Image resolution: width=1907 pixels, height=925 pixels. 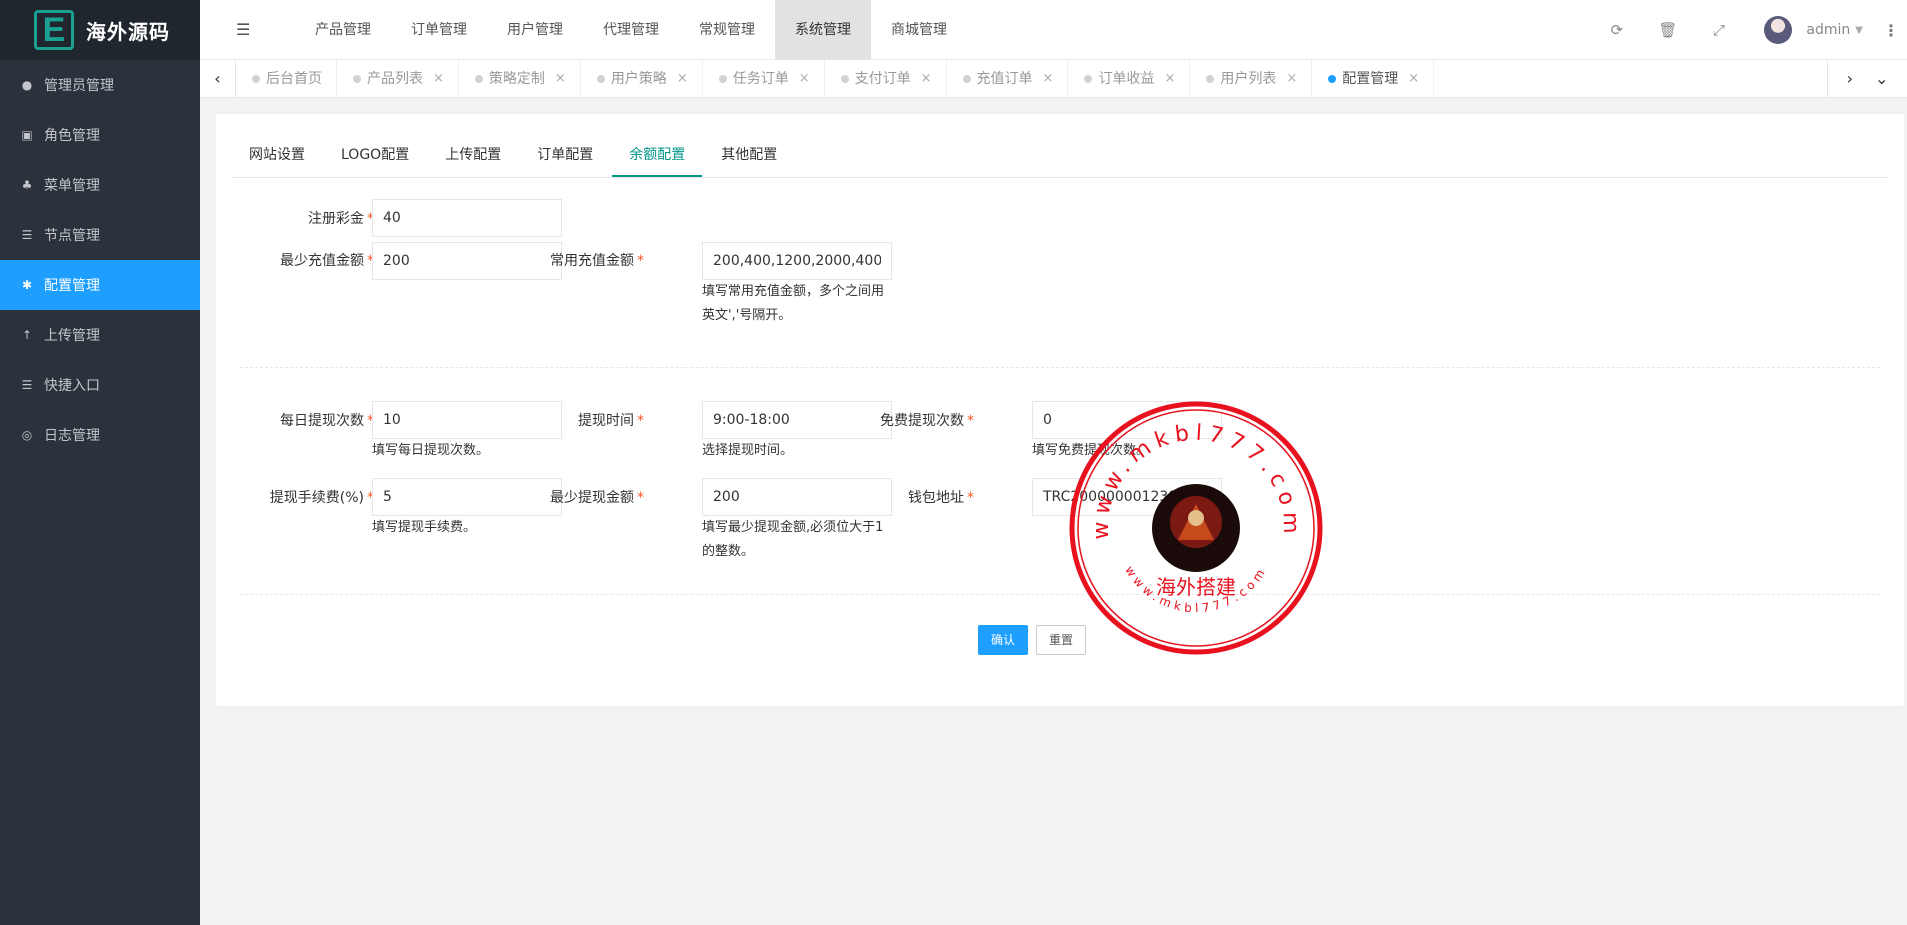 I want to click on page-tab-label: 订单收益, so click(x=1126, y=79).